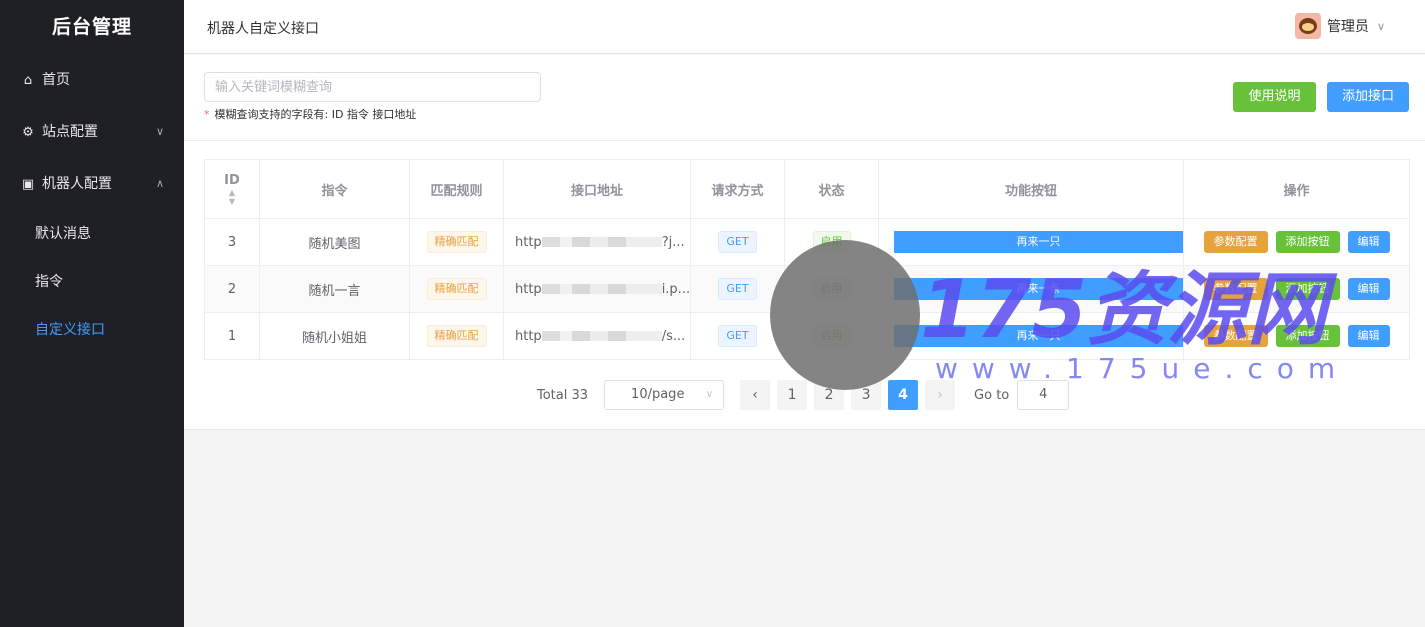  Describe the element at coordinates (334, 336) in the screenshot. I see `cell-command: 随机小姐姐` at that location.